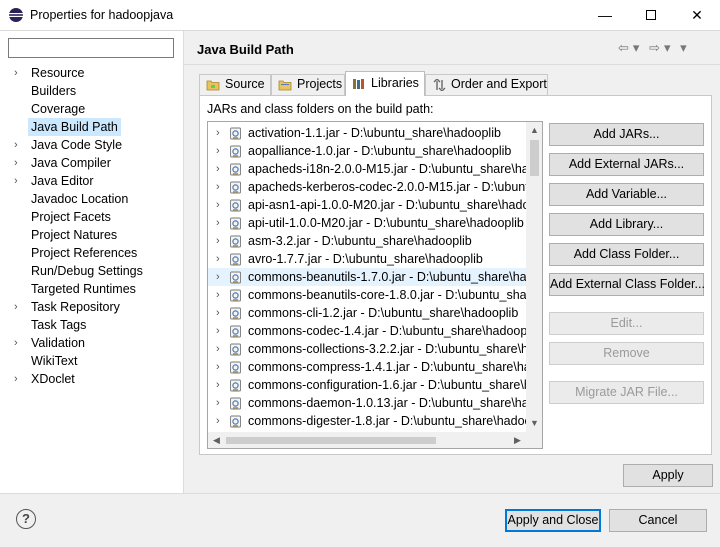  What do you see at coordinates (624, 47) in the screenshot?
I see `back-arrow-icon: ⇦` at bounding box center [624, 47].